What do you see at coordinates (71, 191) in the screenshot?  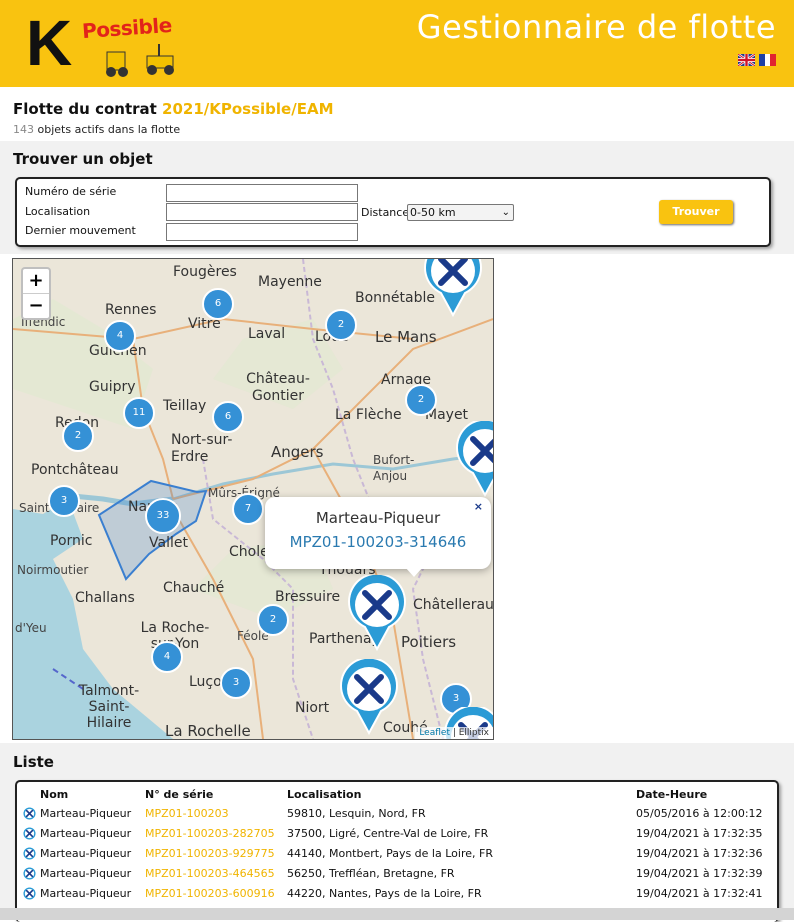 I see `serial-label: Numéro de série` at bounding box center [71, 191].